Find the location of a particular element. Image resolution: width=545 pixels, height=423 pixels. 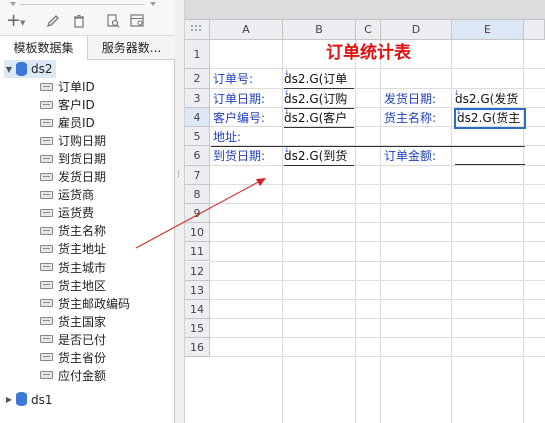

cell-b2-expand-marker: ↓ is located at coordinates (287, 73).